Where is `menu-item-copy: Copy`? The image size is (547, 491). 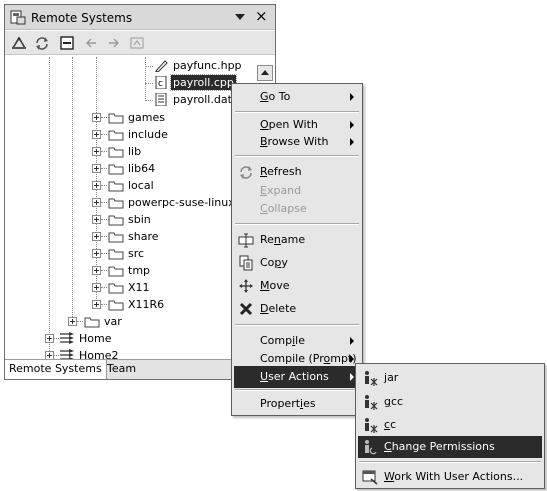 menu-item-copy: Copy is located at coordinates (297, 263).